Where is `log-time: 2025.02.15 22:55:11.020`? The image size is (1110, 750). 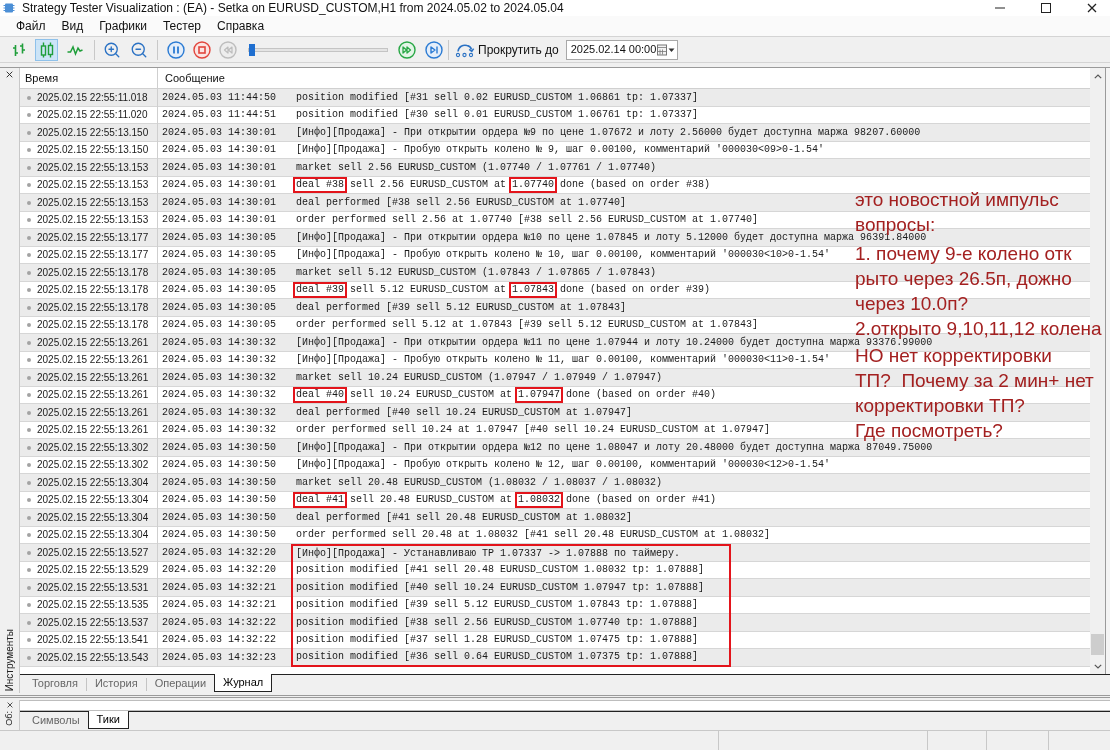 log-time: 2025.02.15 22:55:11.020 is located at coordinates (92, 115).